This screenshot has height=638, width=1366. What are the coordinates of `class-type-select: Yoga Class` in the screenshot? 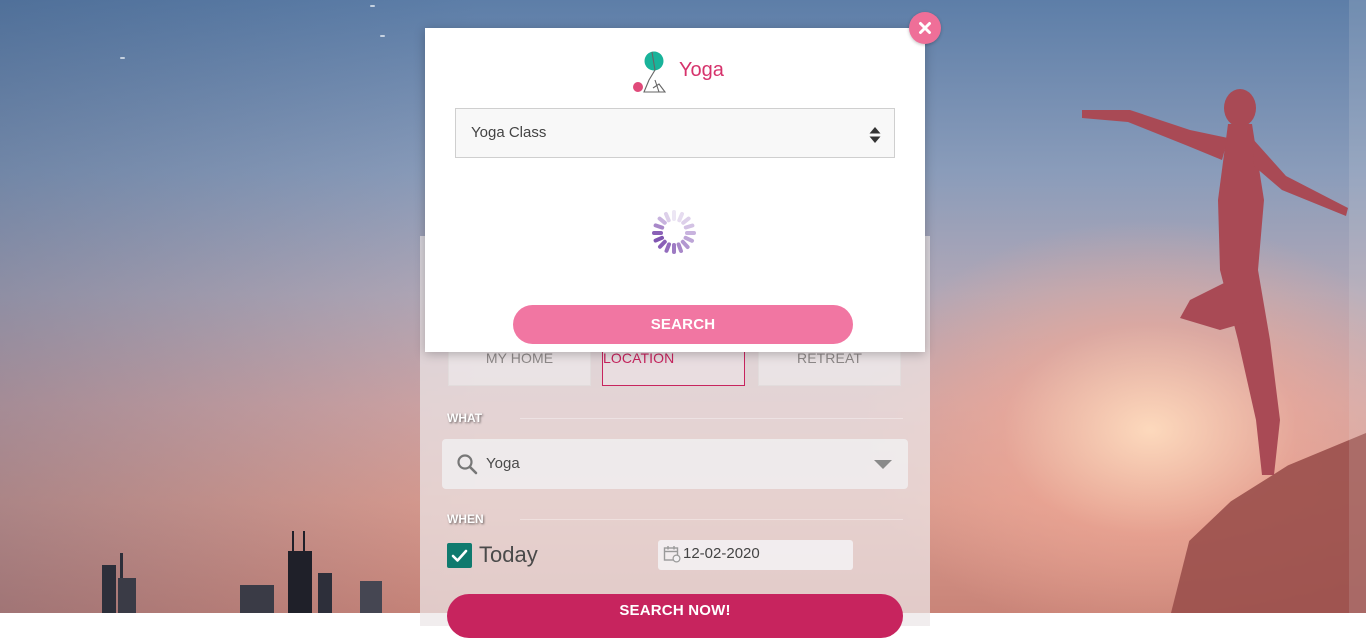 It's located at (675, 133).